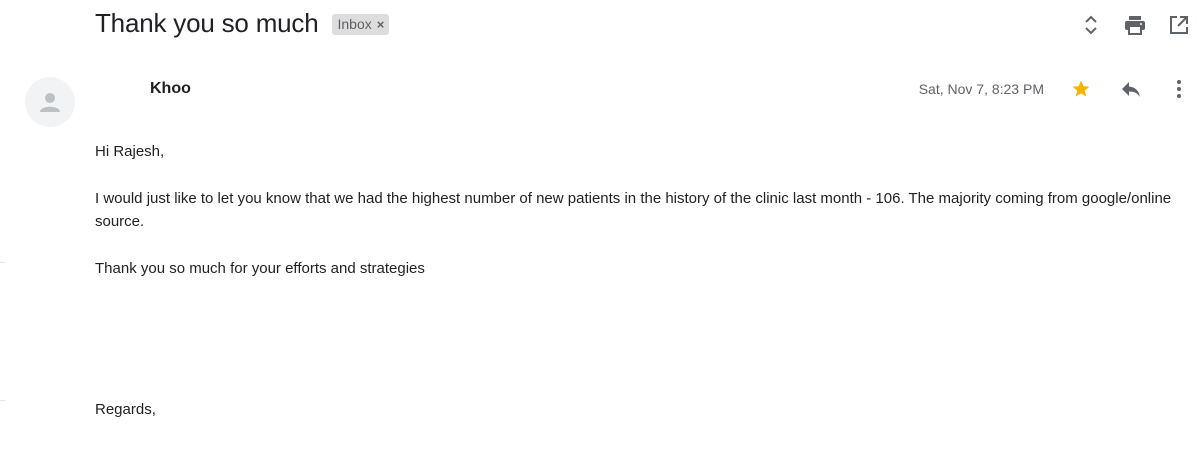 The height and width of the screenshot is (455, 1200). I want to click on greeting-text: Hi Rajesh,, so click(130, 151).